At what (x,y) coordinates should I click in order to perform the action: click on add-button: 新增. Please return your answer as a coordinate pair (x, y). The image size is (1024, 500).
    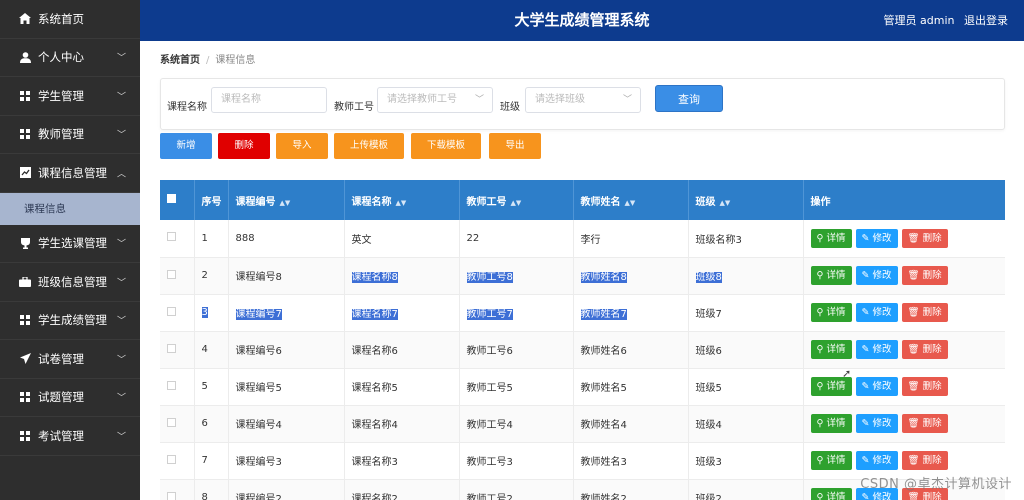
    Looking at the image, I should click on (186, 146).